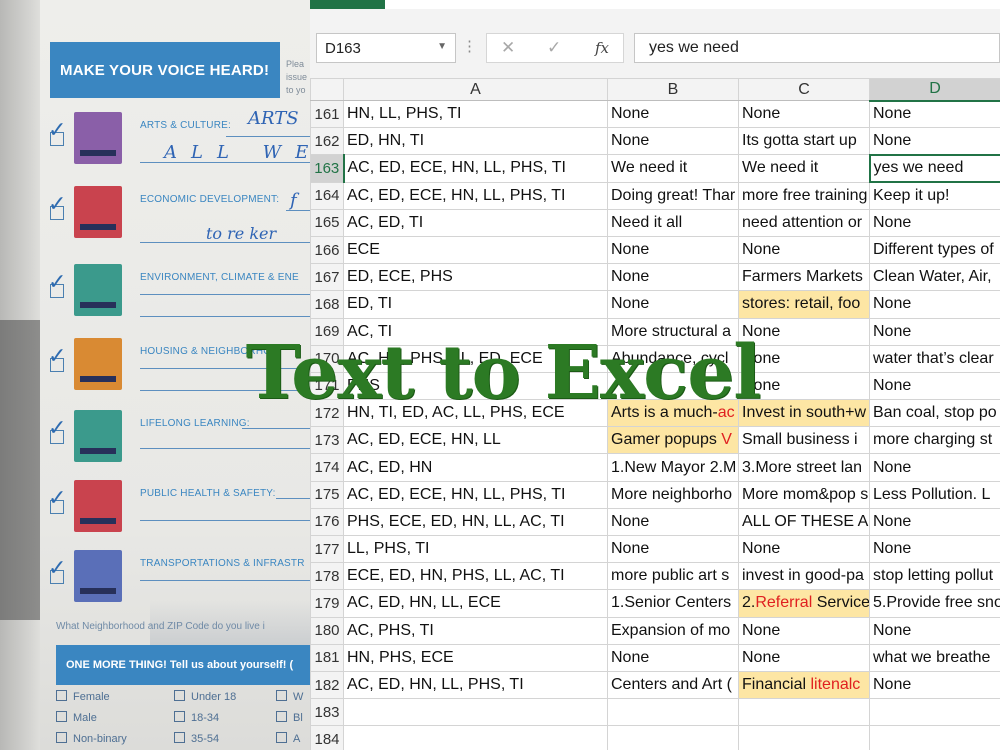 The image size is (1000, 750). I want to click on cell-a161: HN, LL, PHS, TI, so click(475, 114).